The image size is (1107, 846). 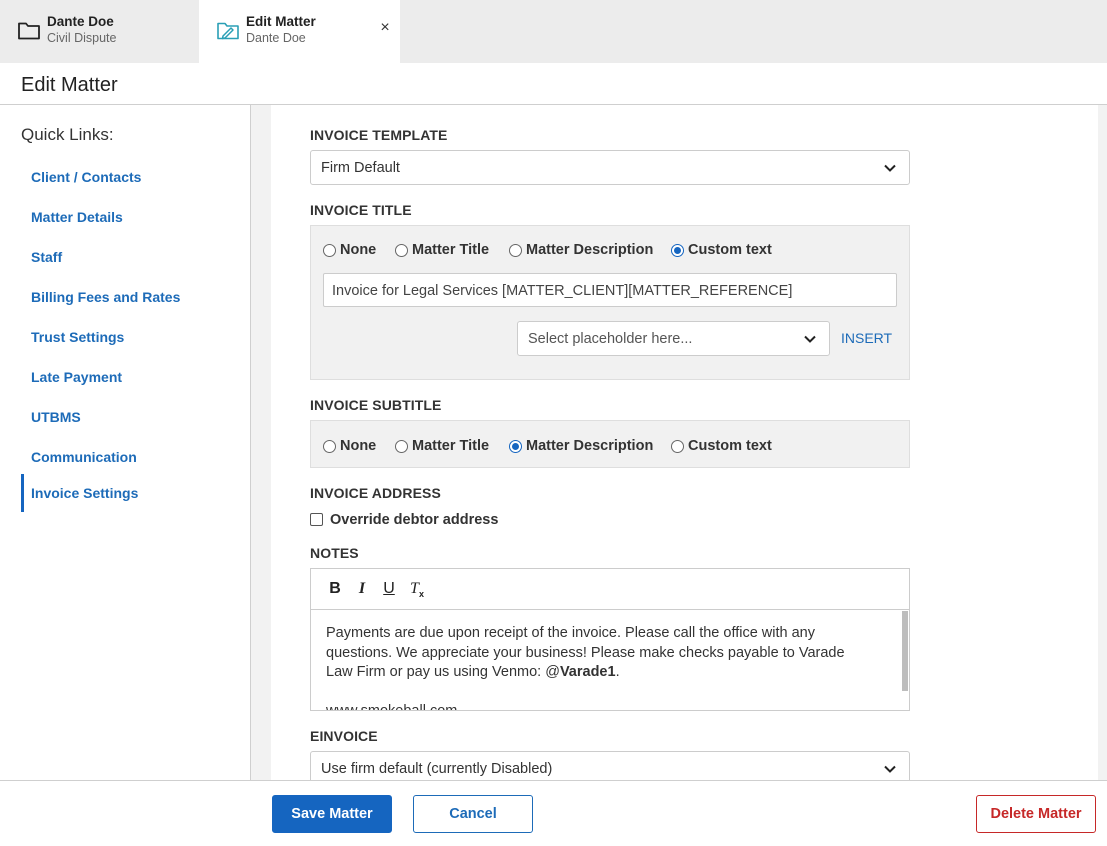 I want to click on clear-format-icon: T, so click(x=414, y=588).